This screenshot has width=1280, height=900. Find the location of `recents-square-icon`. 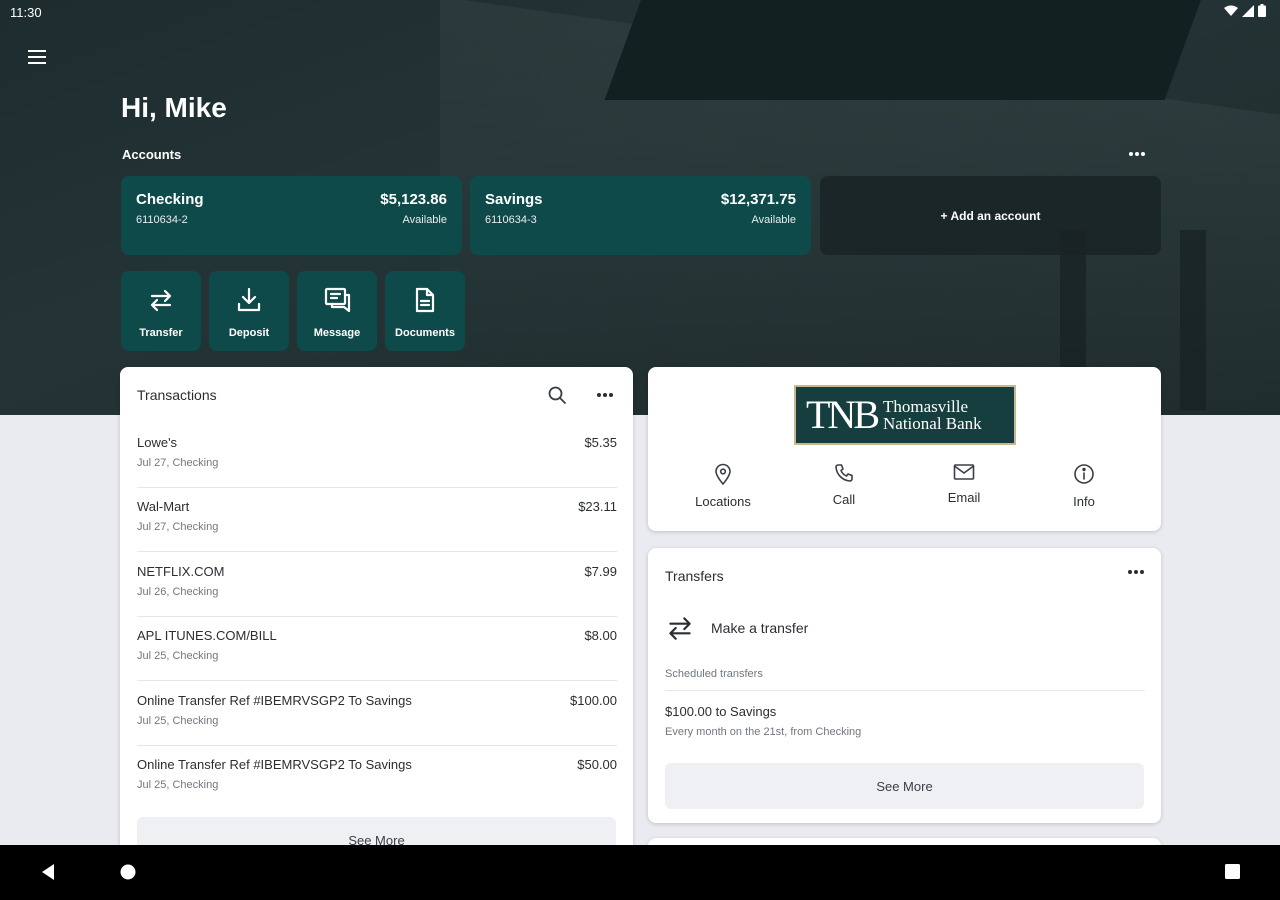

recents-square-icon is located at coordinates (1232, 871).